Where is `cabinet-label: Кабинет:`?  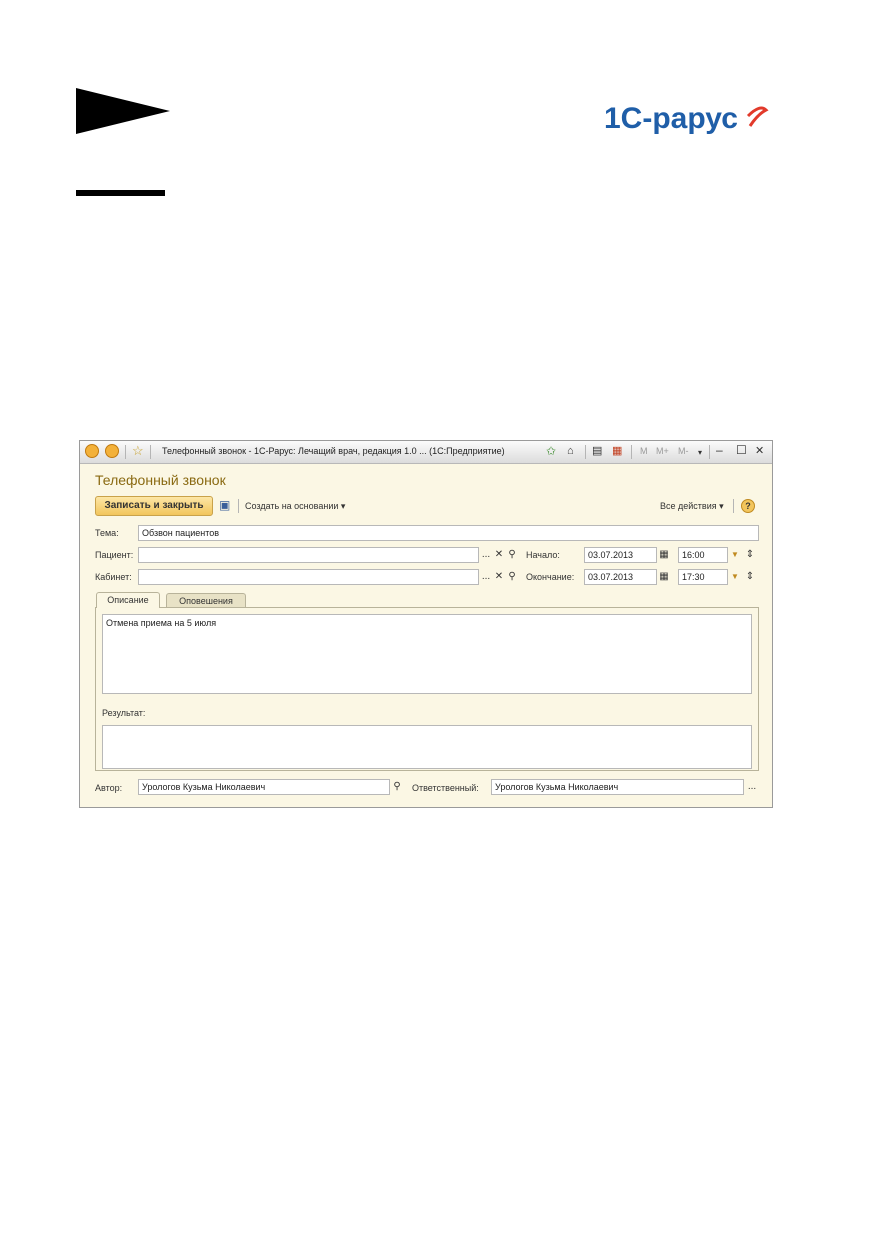
cabinet-label: Кабинет: is located at coordinates (113, 577).